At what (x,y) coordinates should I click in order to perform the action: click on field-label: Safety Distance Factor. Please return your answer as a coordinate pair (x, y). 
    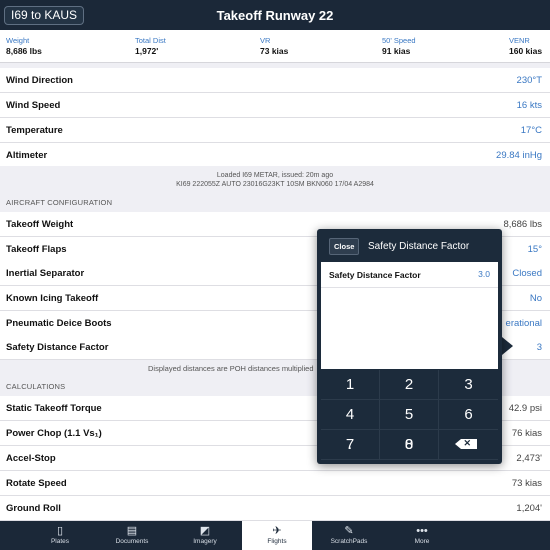
    Looking at the image, I should click on (375, 275).